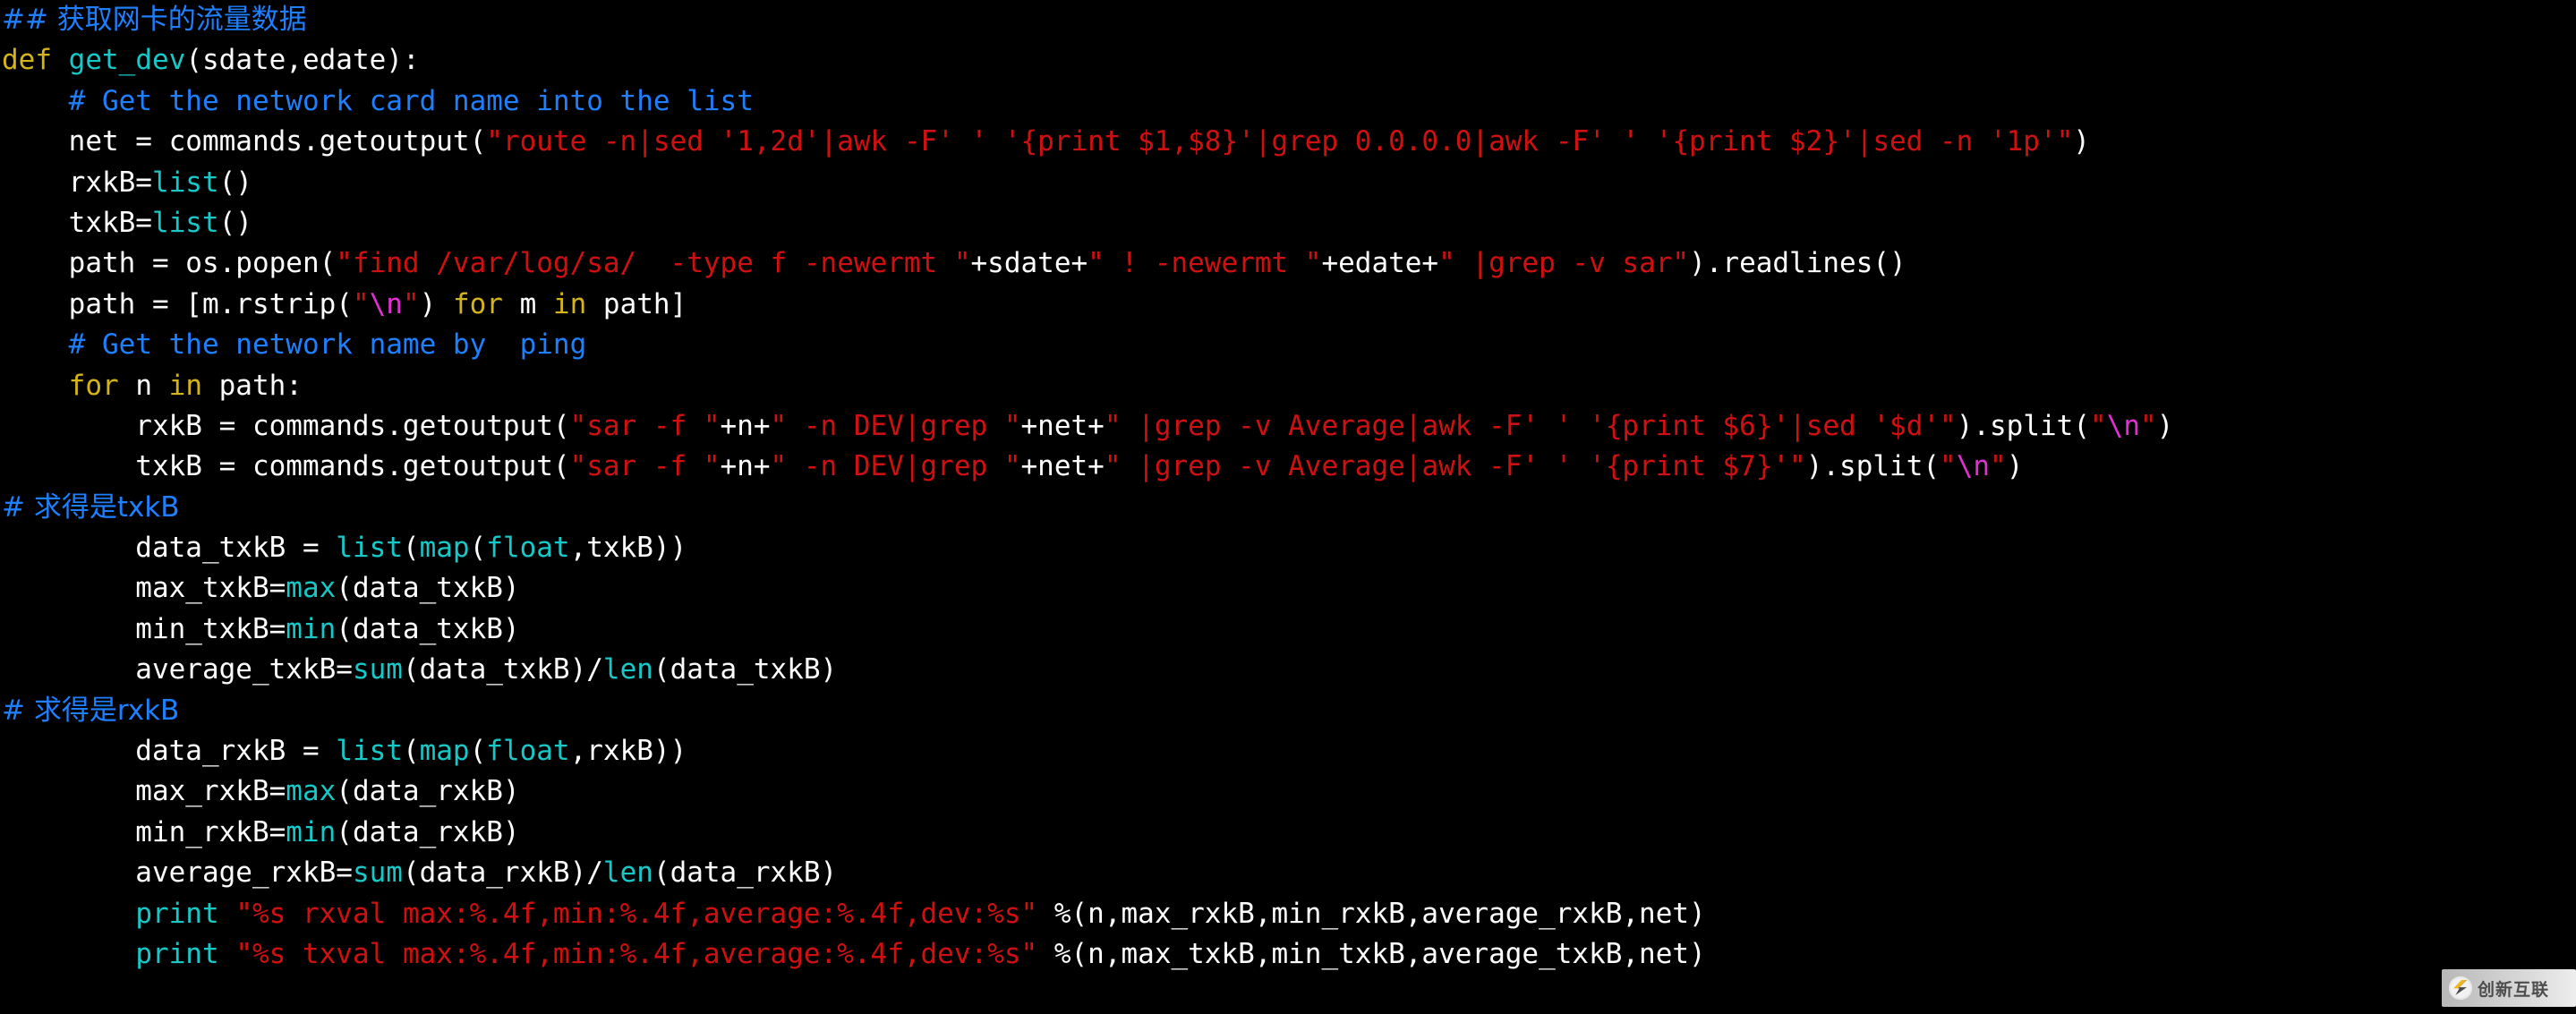  Describe the element at coordinates (286, 466) in the screenshot. I see `code-token: txkB = commands.getoutput(` at that location.